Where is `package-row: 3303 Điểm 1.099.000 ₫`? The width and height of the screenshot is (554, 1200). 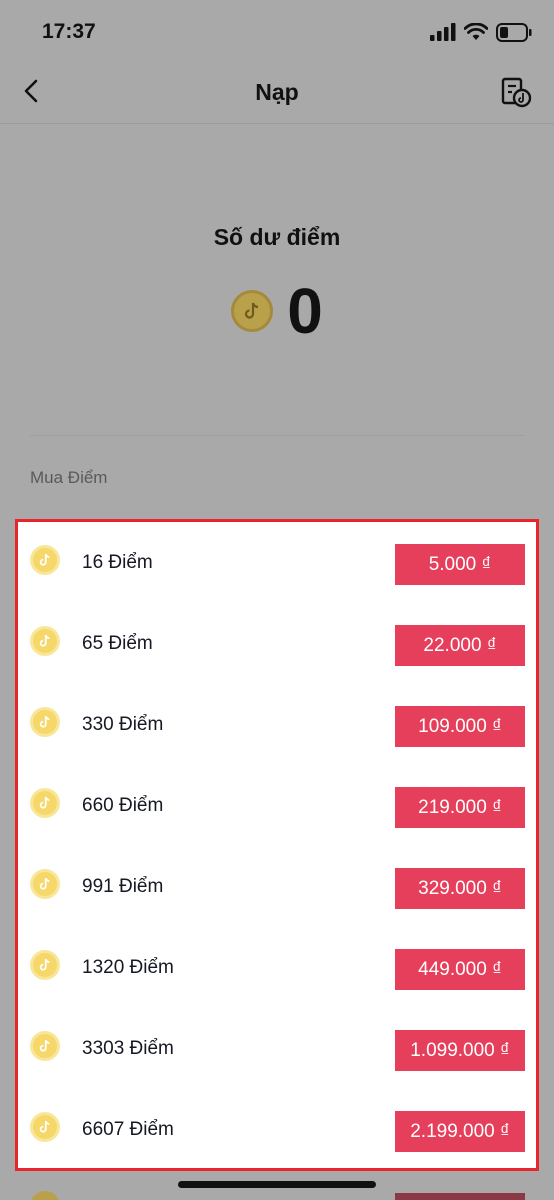 package-row: 3303 Điểm 1.099.000 ₫ is located at coordinates (277, 1048).